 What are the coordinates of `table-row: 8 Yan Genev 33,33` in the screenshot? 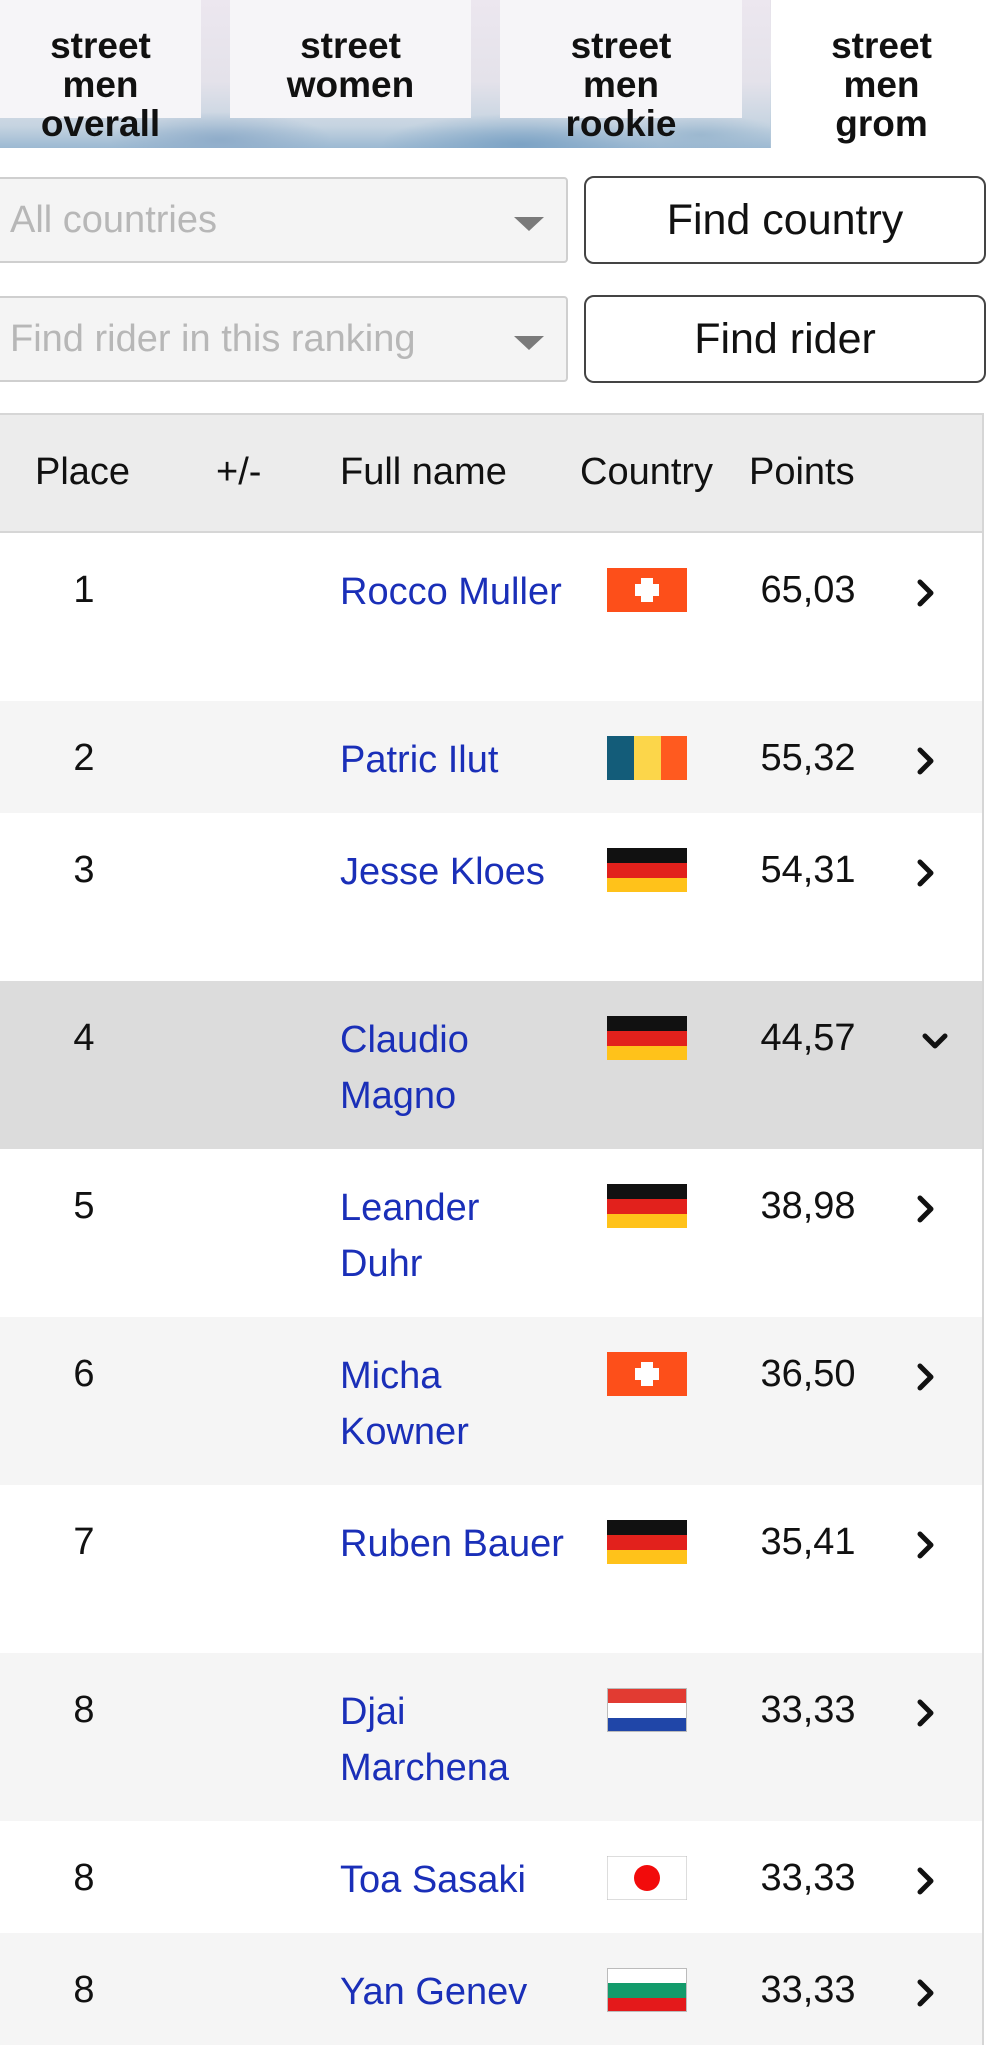 It's located at (491, 1989).